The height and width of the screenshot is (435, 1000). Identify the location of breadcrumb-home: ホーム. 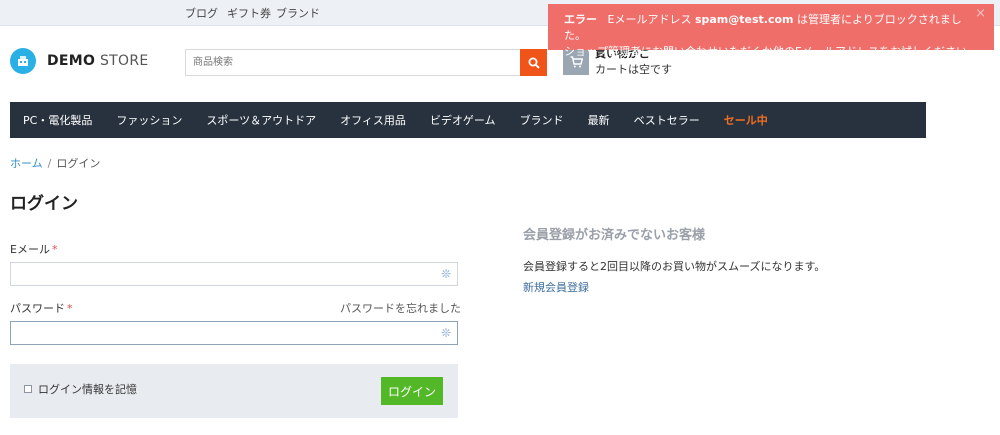
(26, 163).